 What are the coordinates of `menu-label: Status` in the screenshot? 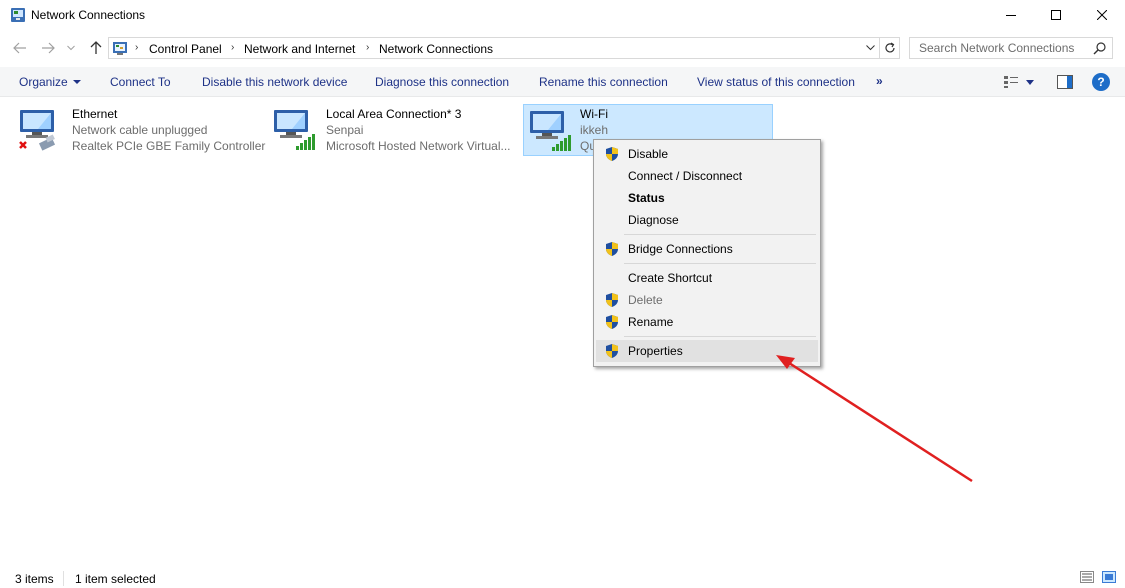 It's located at (646, 198).